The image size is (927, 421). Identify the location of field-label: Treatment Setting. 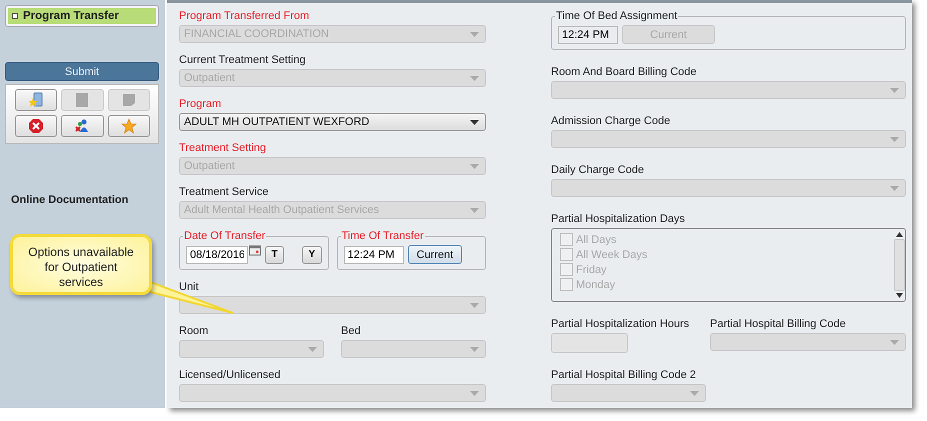
(223, 148).